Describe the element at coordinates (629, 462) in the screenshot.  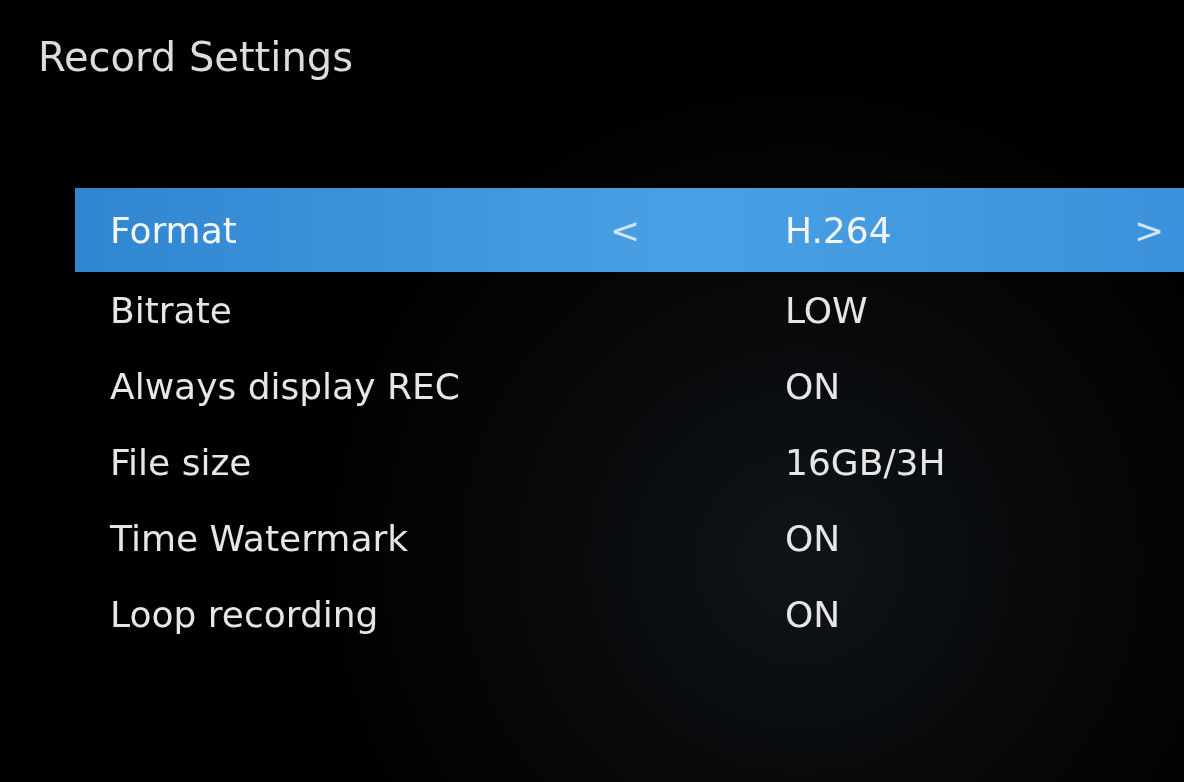
I see `setting-row: File size 16GB/3H` at that location.